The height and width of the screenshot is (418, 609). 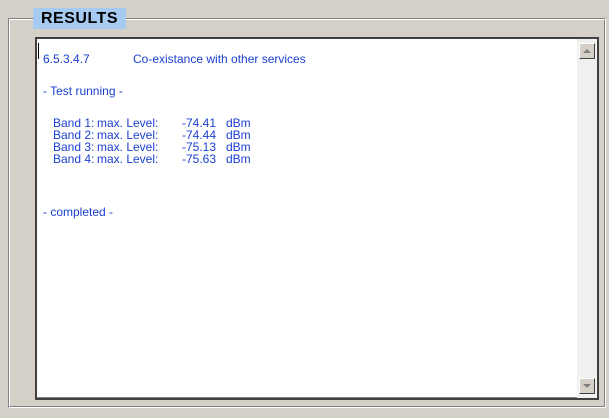 I want to click on band-level-label: max. Level:, so click(x=128, y=159).